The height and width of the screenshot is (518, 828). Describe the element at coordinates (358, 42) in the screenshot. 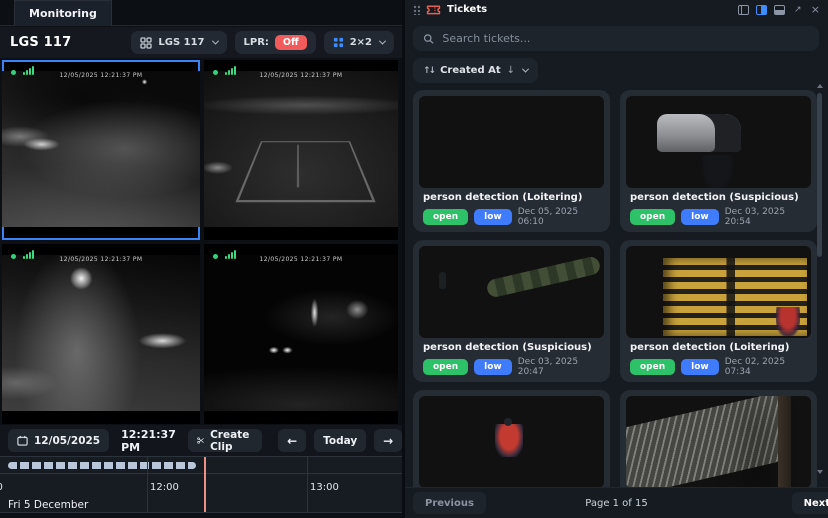

I see `grid-layout-dropdown: 2×2` at that location.